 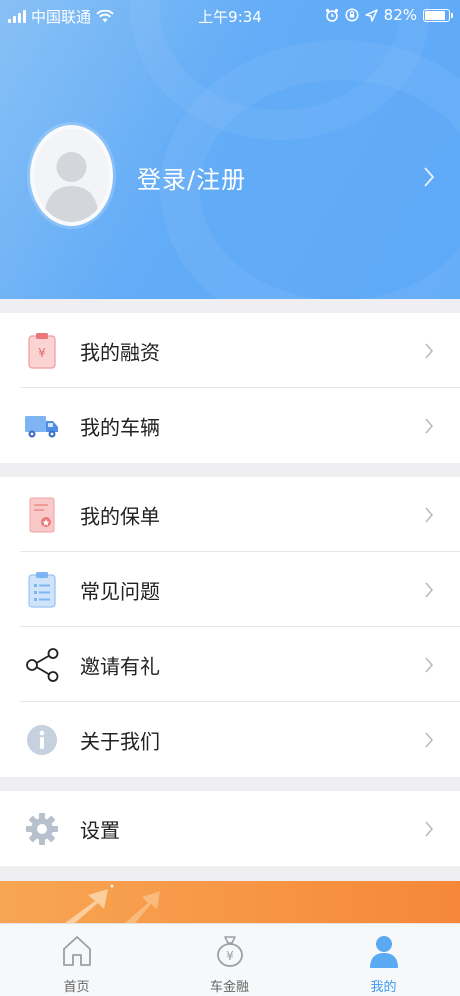 What do you see at coordinates (120, 427) in the screenshot?
I see `menu-item-label: 我的车辆` at bounding box center [120, 427].